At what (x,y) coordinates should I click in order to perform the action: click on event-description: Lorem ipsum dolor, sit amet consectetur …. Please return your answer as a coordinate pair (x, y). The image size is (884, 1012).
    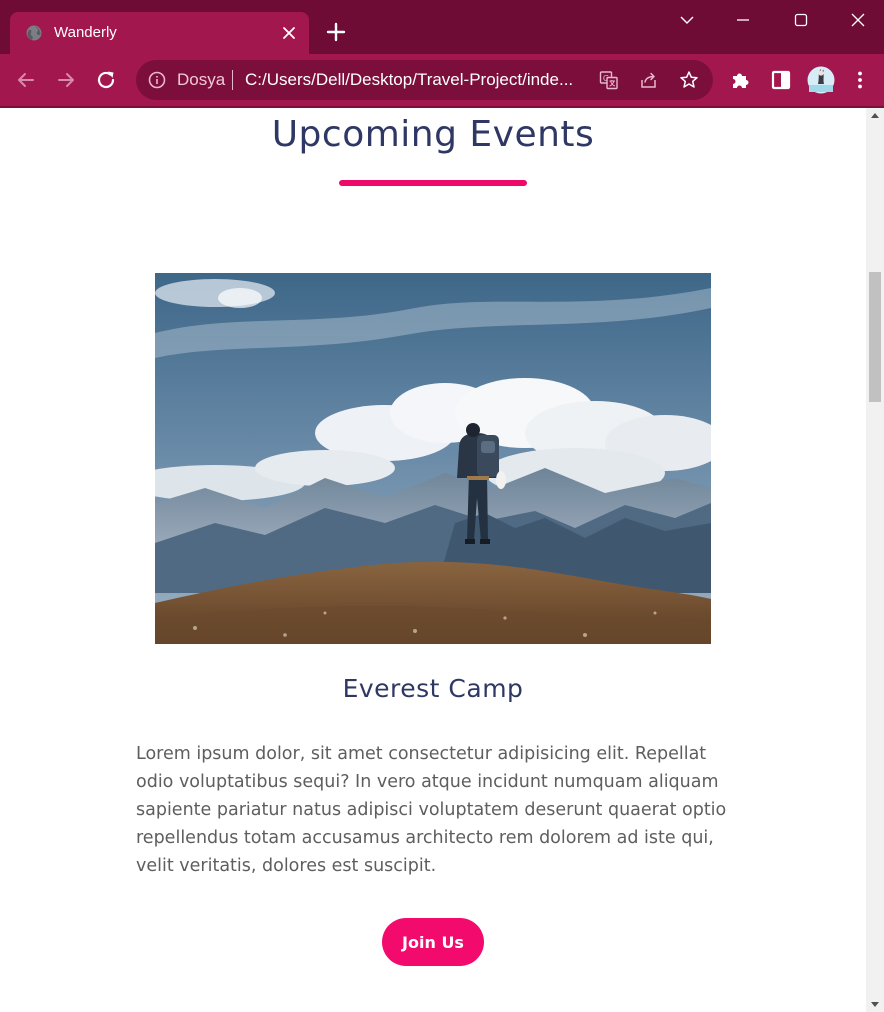
    Looking at the image, I should click on (431, 810).